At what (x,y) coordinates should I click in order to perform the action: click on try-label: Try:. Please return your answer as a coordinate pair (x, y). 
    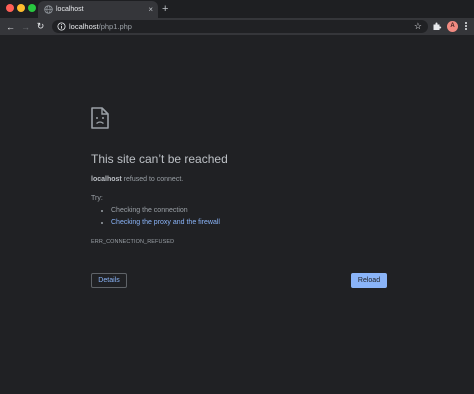
    Looking at the image, I should click on (97, 198).